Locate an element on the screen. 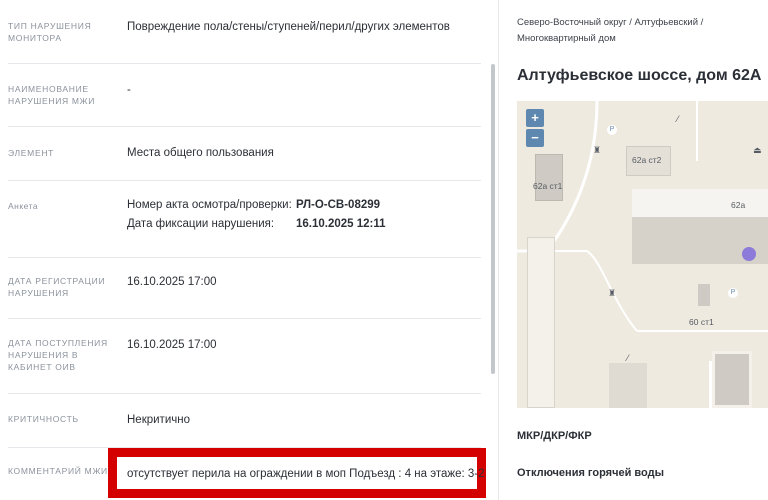 The height and width of the screenshot is (500, 768). map-marker-icon: ⏏ is located at coordinates (757, 150).